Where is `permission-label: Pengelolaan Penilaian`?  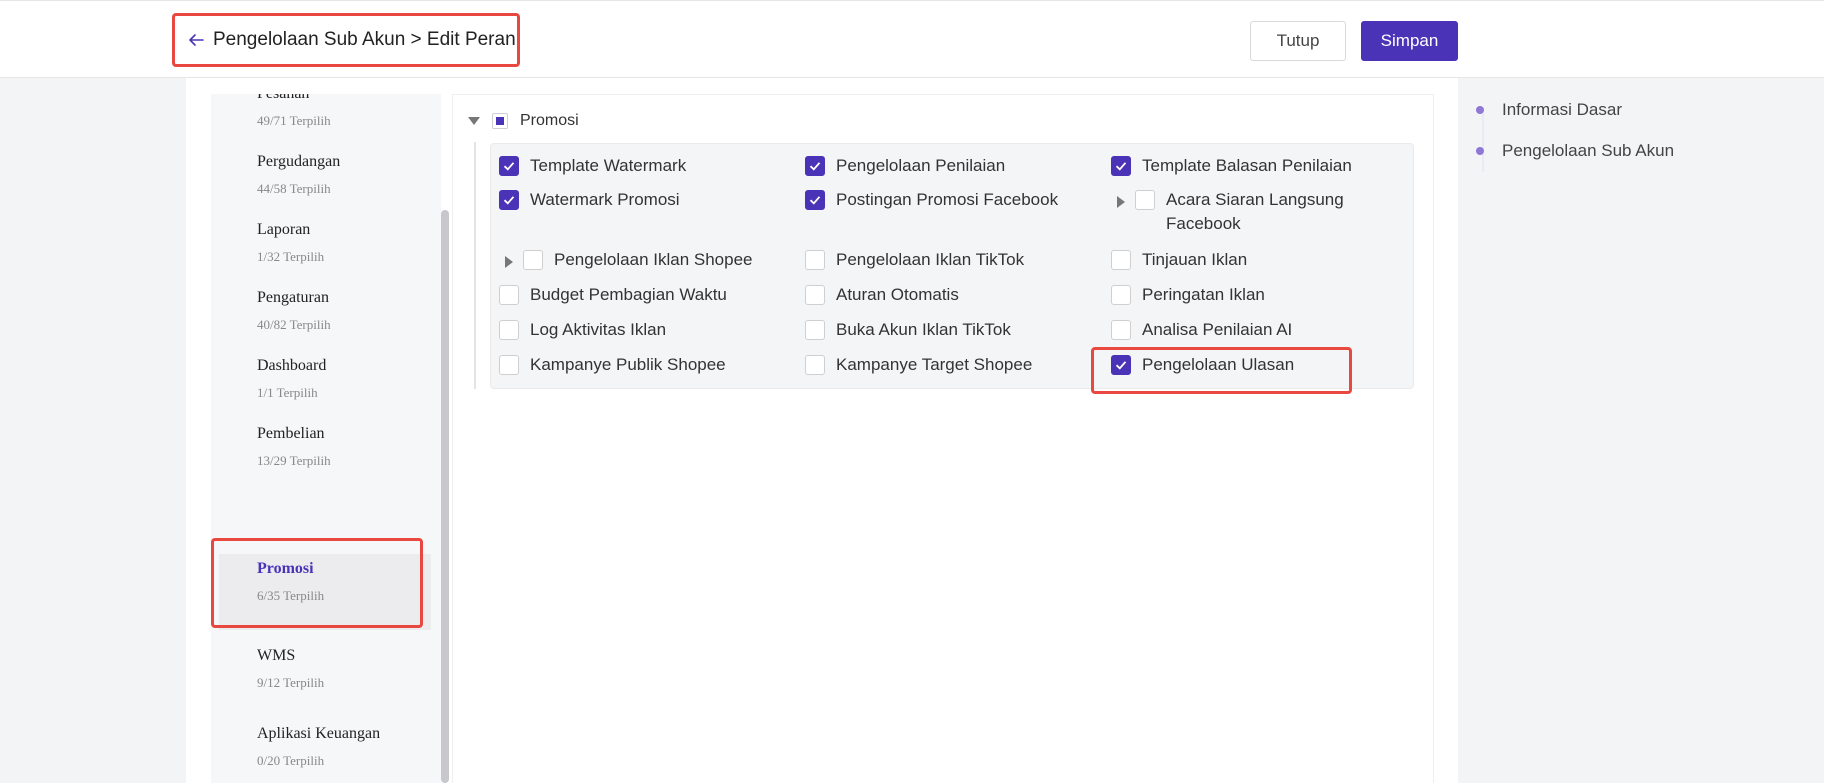 permission-label: Pengelolaan Penilaian is located at coordinates (921, 165).